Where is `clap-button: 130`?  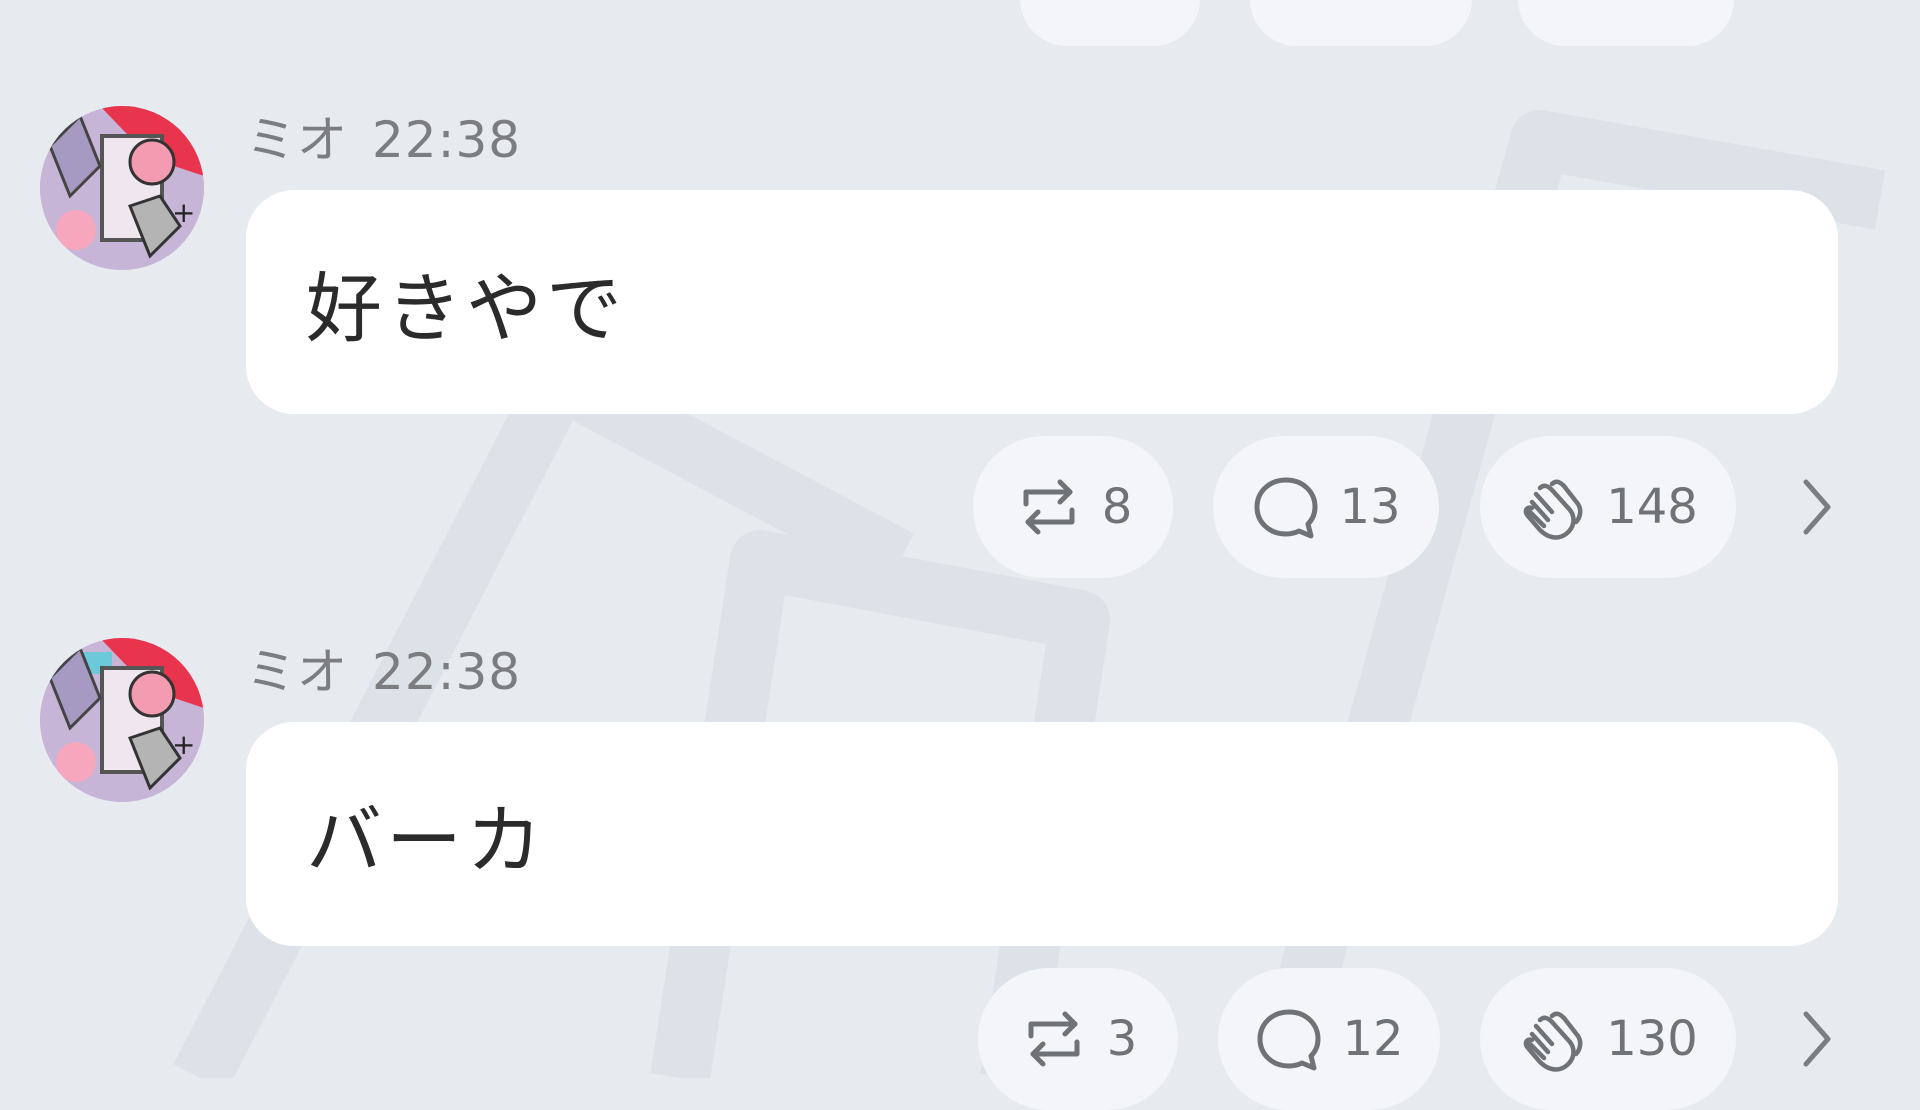
clap-button: 130 is located at coordinates (1608, 1039).